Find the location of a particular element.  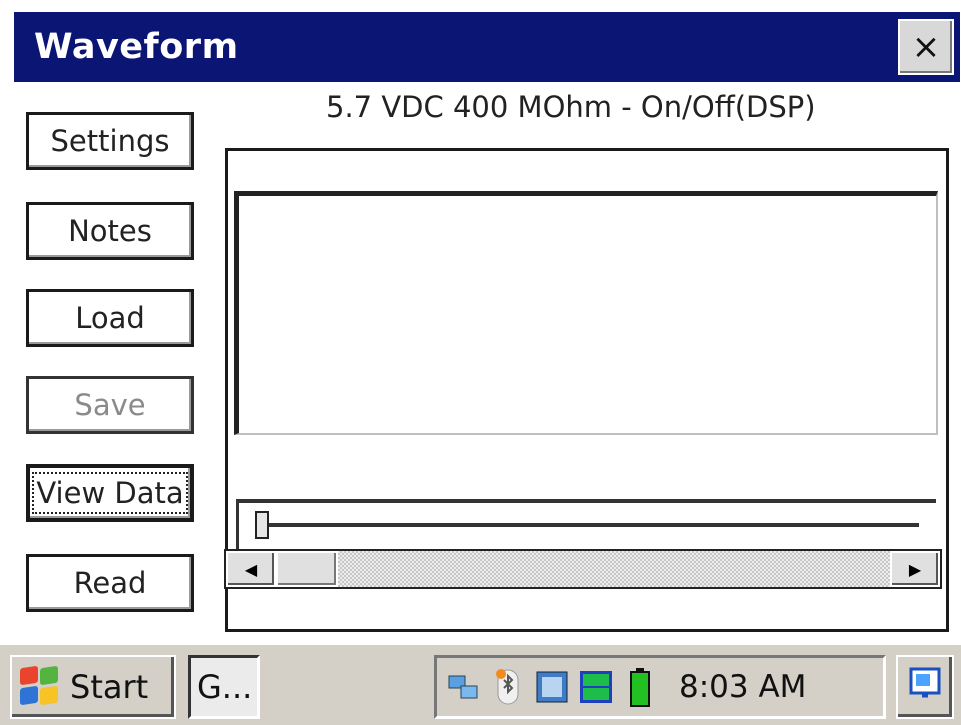

arrow-left-icon: ◀ is located at coordinates (251, 569).